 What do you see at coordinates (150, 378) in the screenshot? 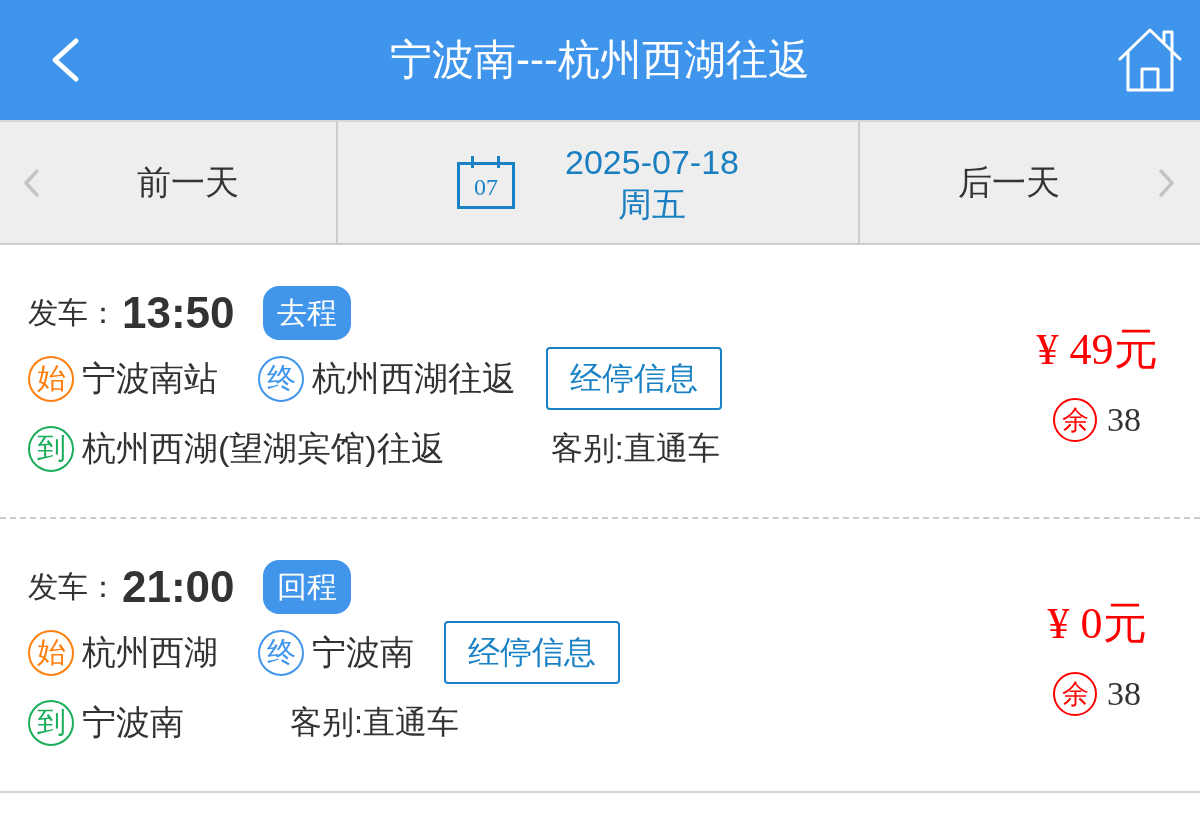
I see `station-name: 宁波南站` at bounding box center [150, 378].